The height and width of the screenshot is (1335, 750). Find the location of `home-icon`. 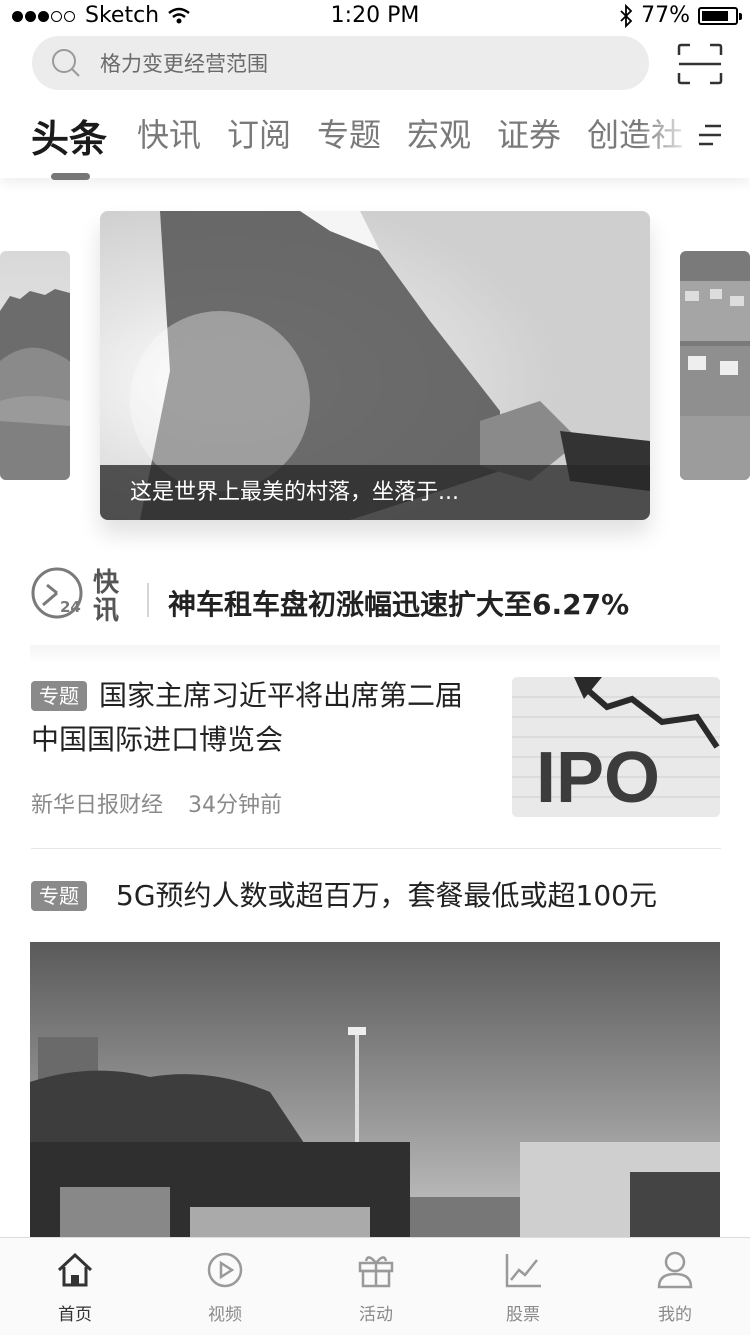

home-icon is located at coordinates (75, 1269).